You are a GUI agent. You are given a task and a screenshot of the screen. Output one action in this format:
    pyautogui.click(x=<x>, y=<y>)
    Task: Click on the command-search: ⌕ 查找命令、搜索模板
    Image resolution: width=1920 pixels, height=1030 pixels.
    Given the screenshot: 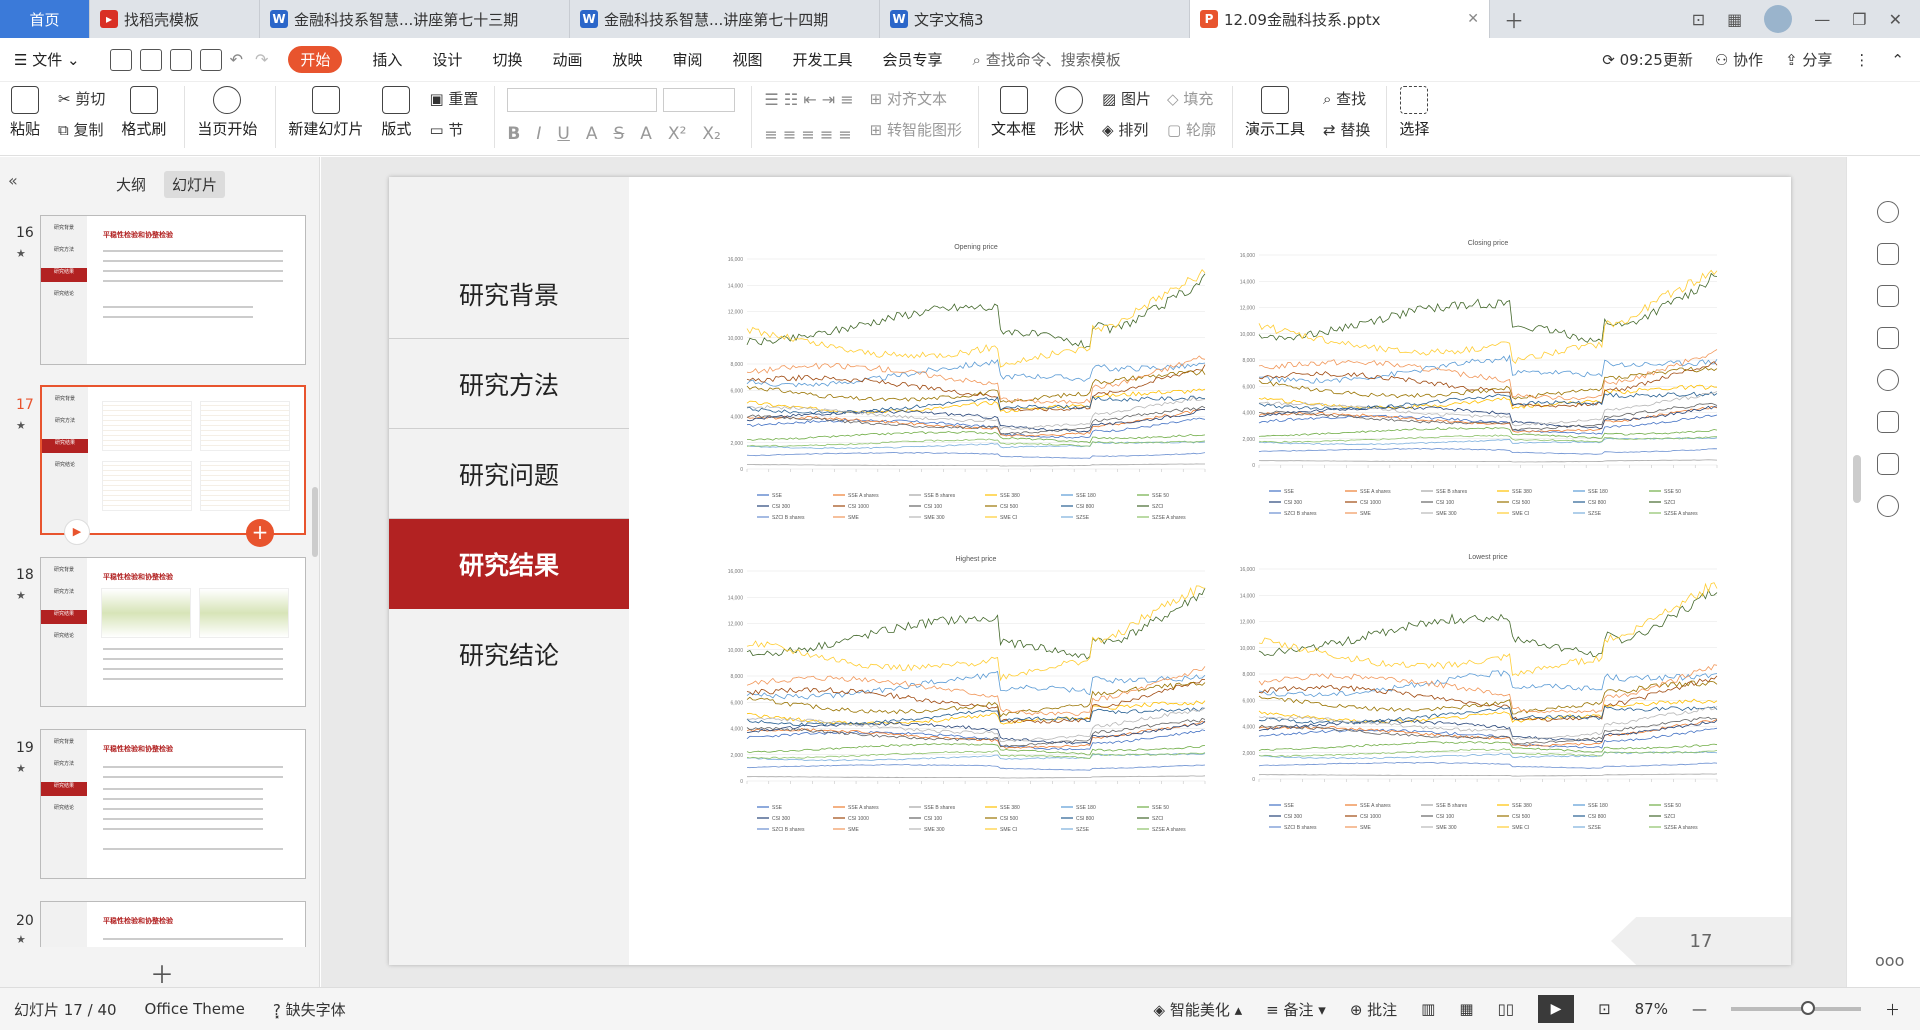 What is the action you would take?
    pyautogui.click(x=1047, y=59)
    